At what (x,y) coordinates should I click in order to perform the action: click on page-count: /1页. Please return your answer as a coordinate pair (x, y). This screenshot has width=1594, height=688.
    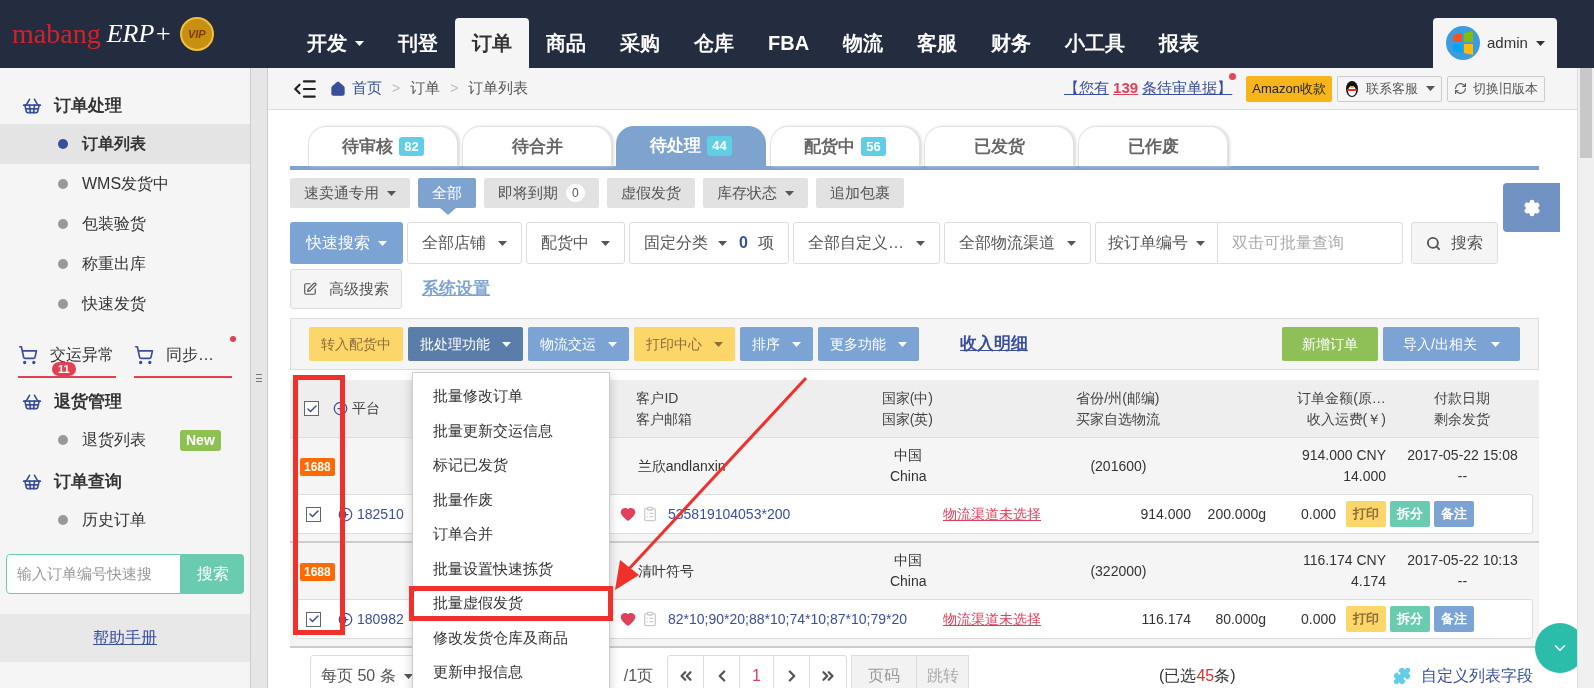
    Looking at the image, I should click on (638, 676).